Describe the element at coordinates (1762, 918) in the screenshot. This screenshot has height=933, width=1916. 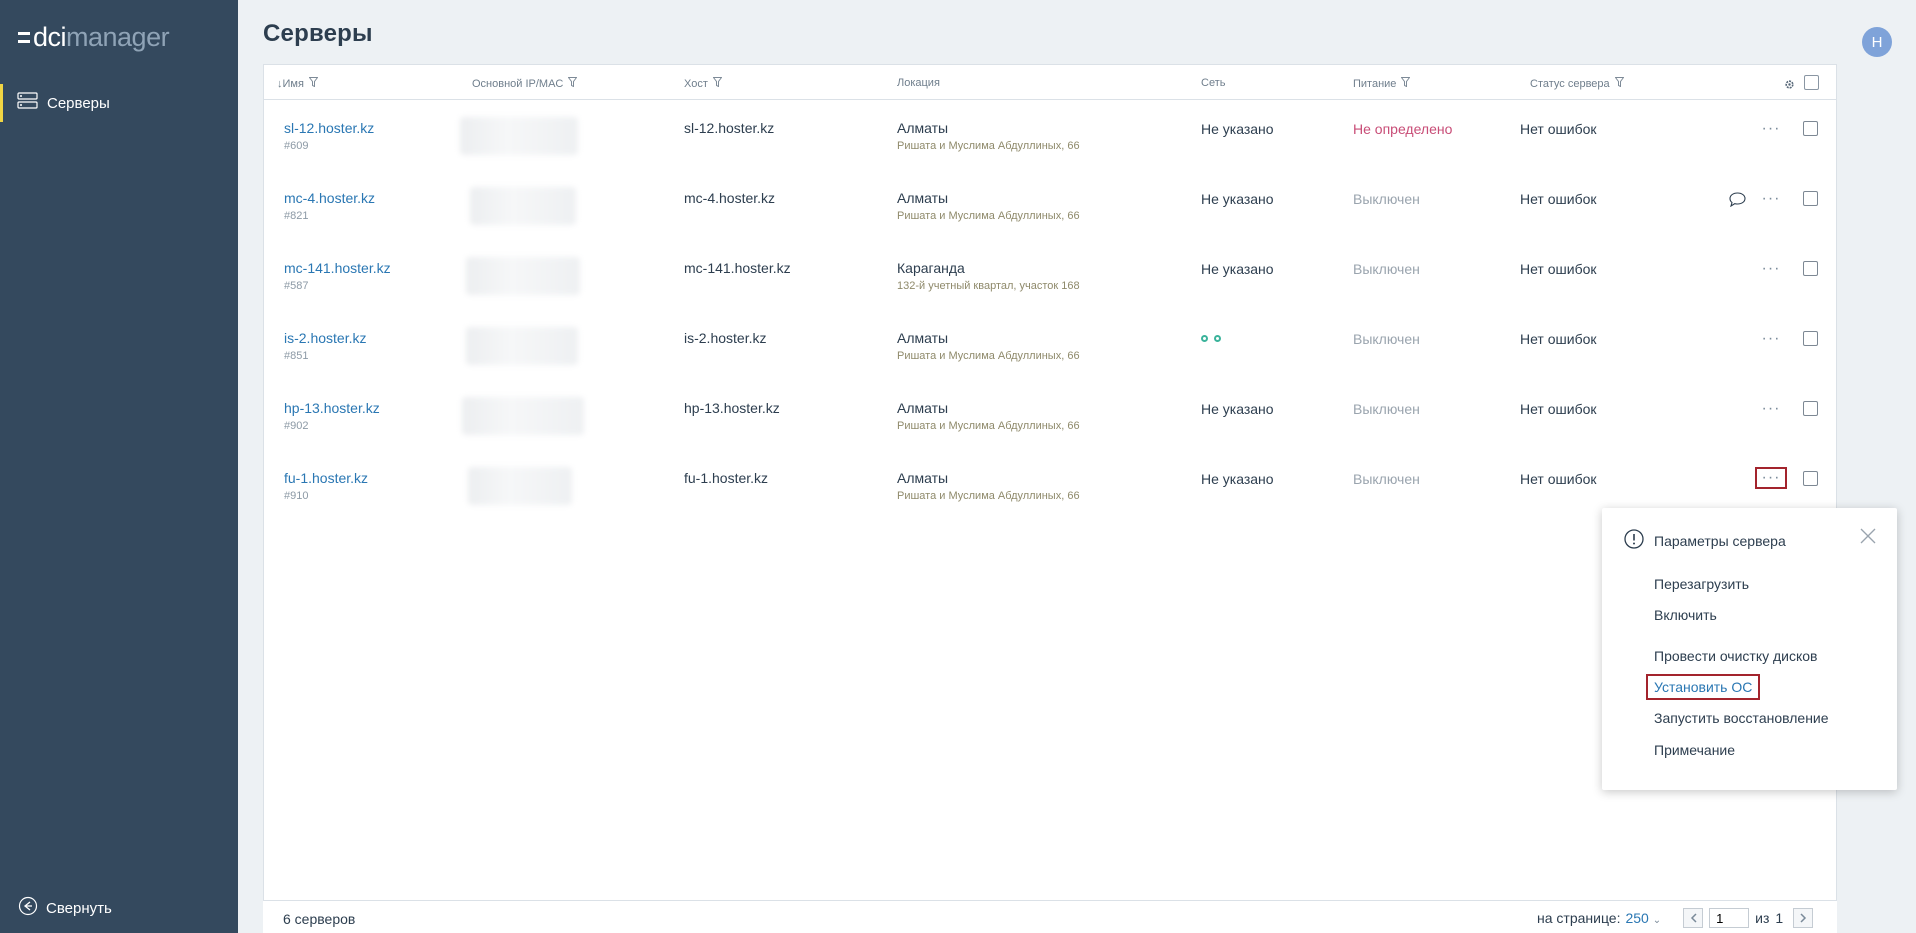
I see `of-label: из` at that location.